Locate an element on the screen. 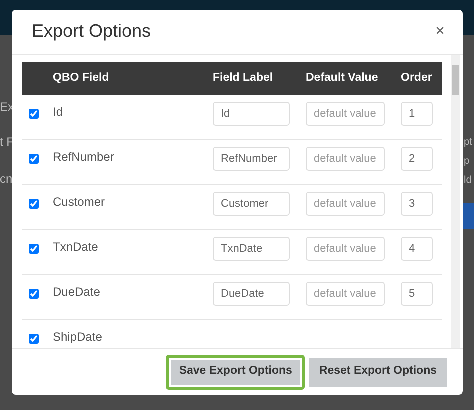 This screenshot has width=474, height=410. field-label-input: Id is located at coordinates (251, 114).